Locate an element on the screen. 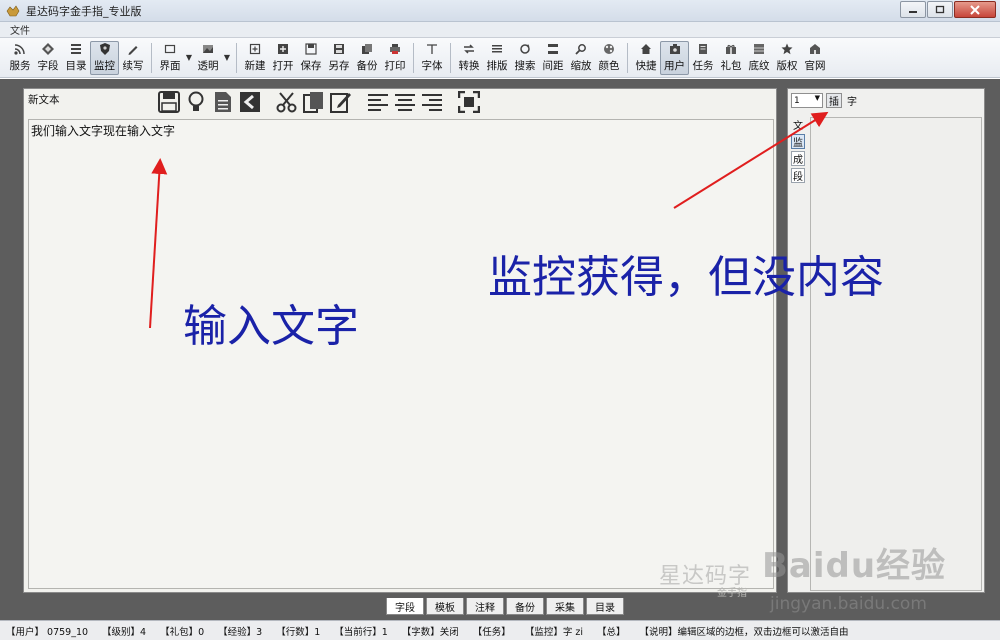 This screenshot has height=640, width=1000. arrow-to-monitor is located at coordinates (751, 160).